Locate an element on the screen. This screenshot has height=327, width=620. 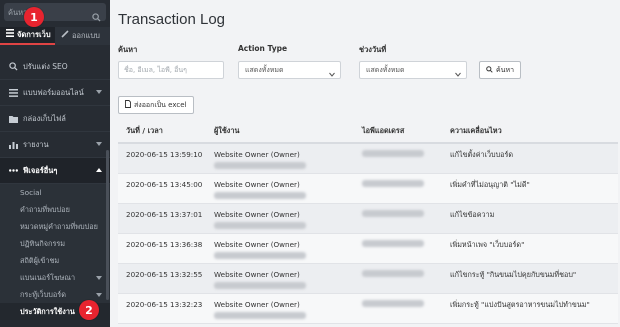
sidebar-item-online-forms: แบบฟอร์มออนไลน์ is located at coordinates (55, 93).